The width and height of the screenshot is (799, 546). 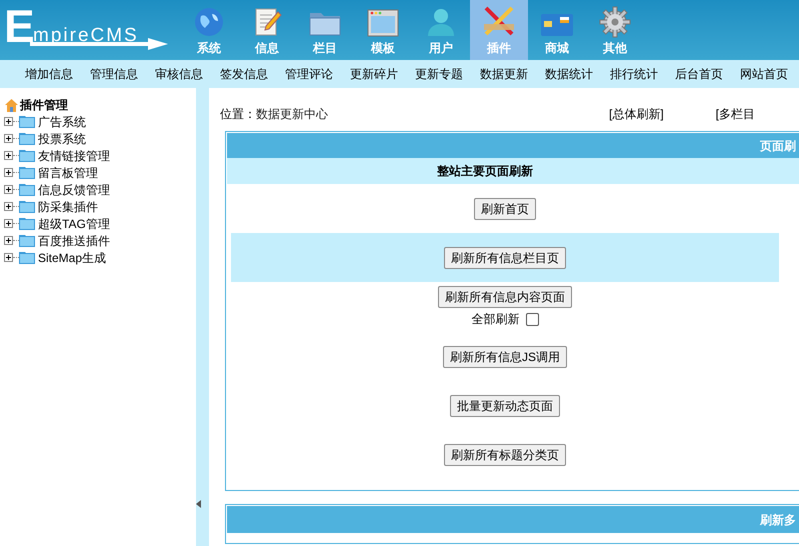 I want to click on tree-item: 防采集插件, so click(x=100, y=206).